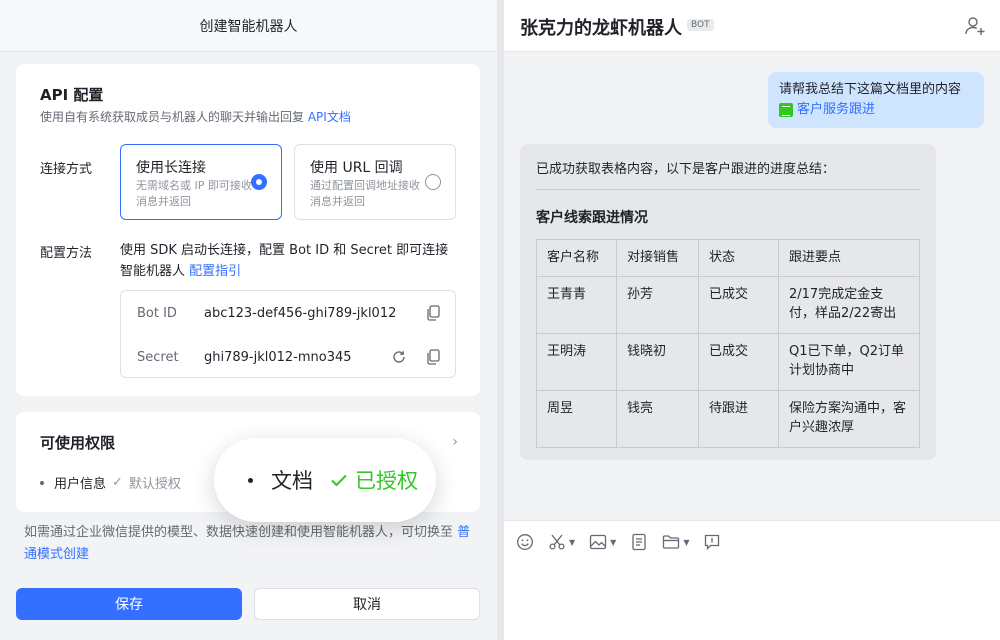 The image size is (1000, 640). What do you see at coordinates (686, 169) in the screenshot?
I see `bot-intro-text: 已成功获取表格内容，以下是客户跟进的进度总结：` at bounding box center [686, 169].